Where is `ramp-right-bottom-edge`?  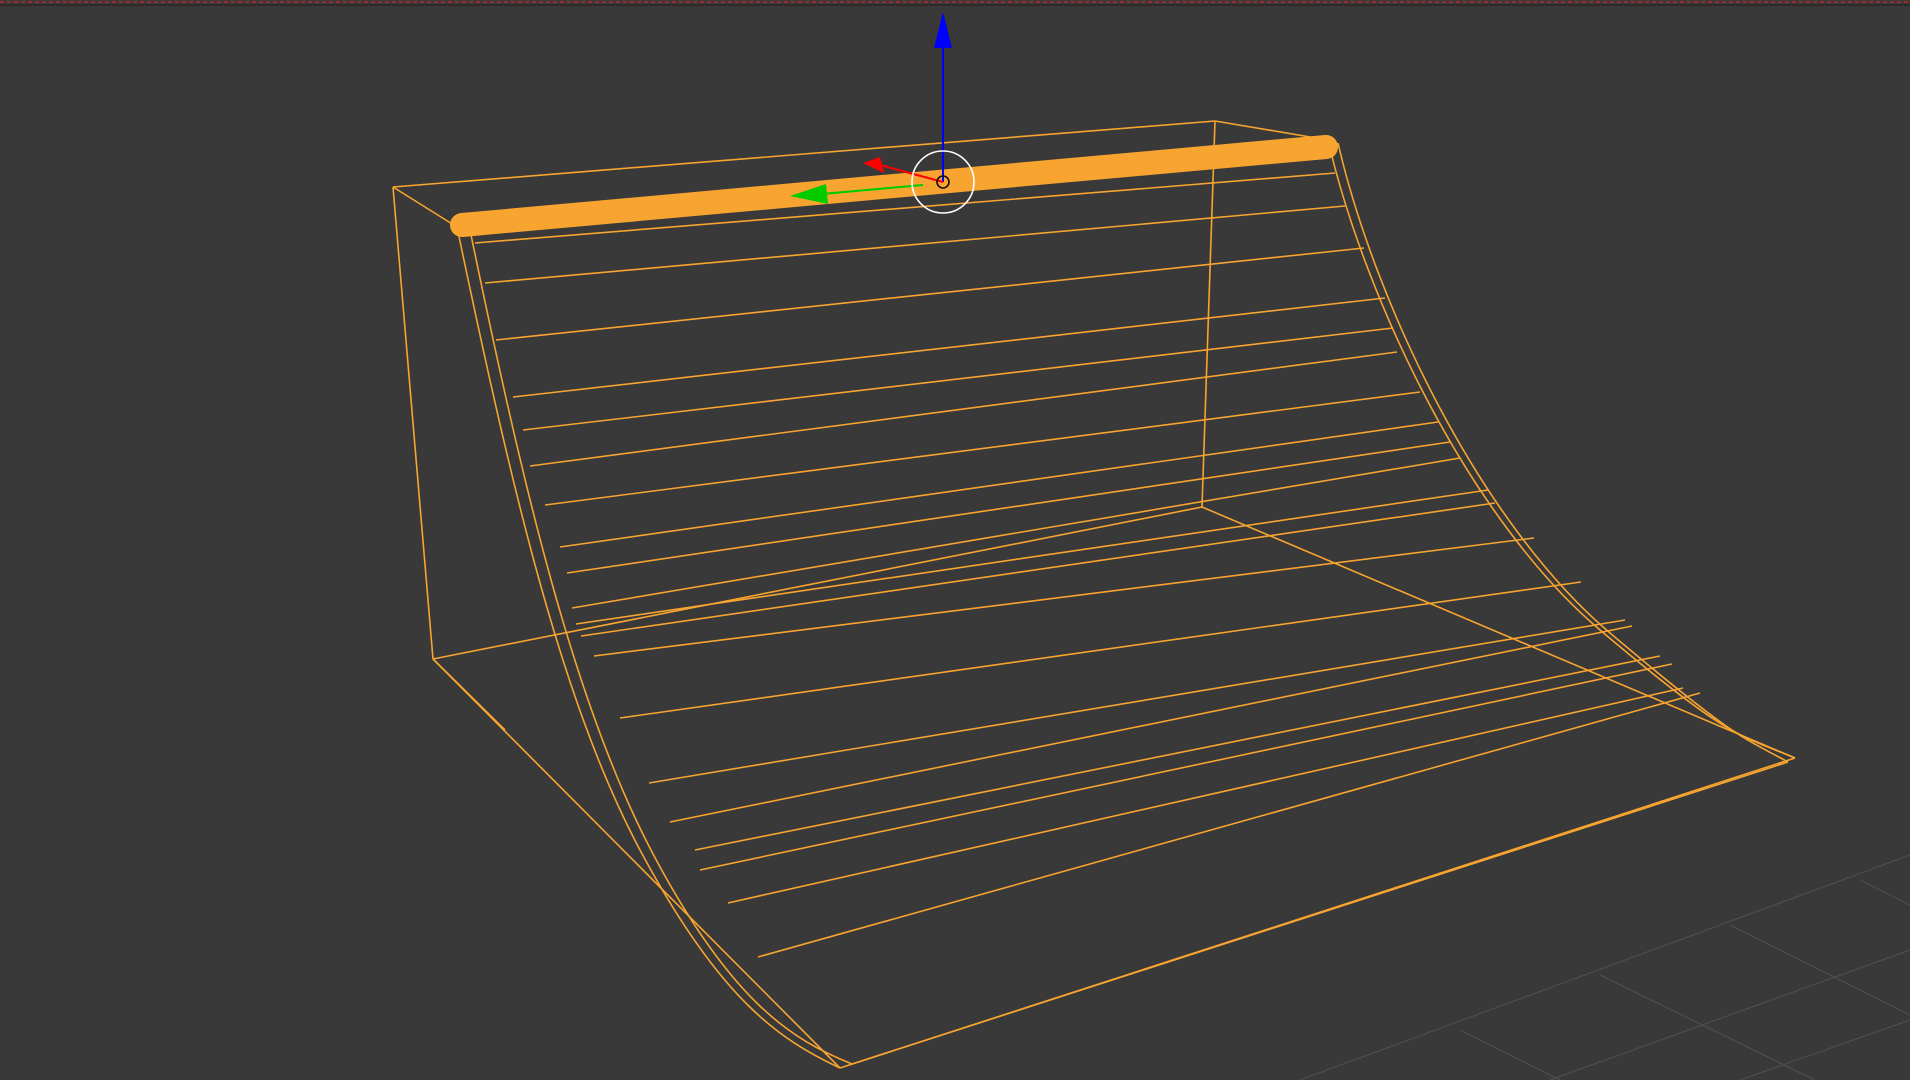 ramp-right-bottom-edge is located at coordinates (1498, 632).